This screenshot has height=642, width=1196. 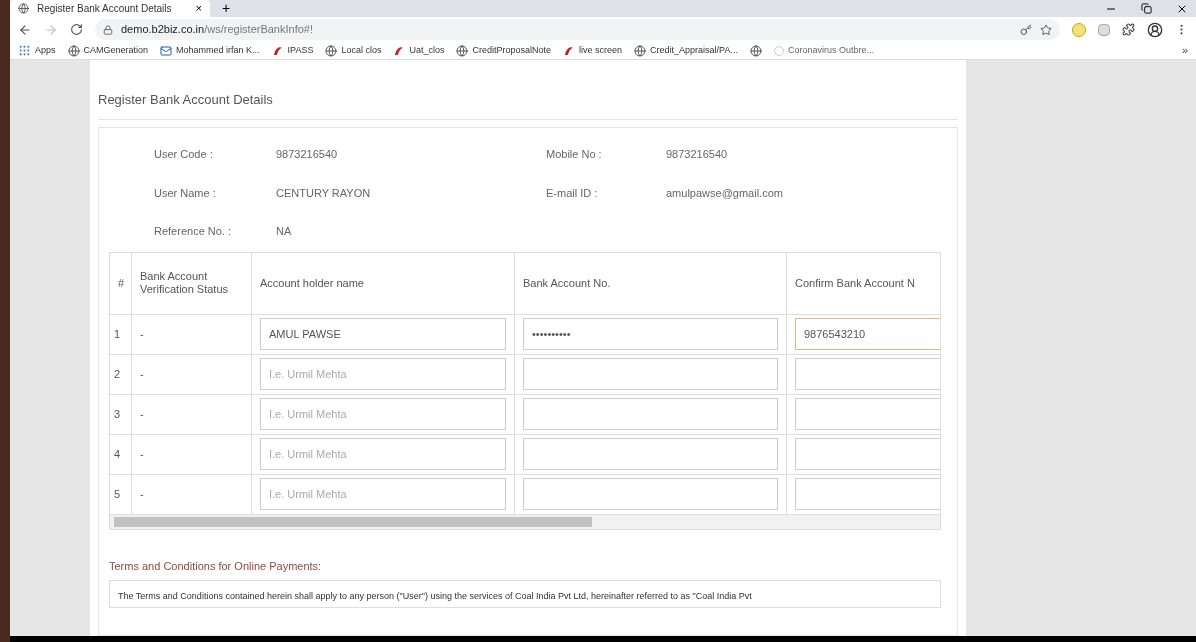 I want to click on terms-heading: Terms and Conditions for Online Payments:, so click(x=216, y=566).